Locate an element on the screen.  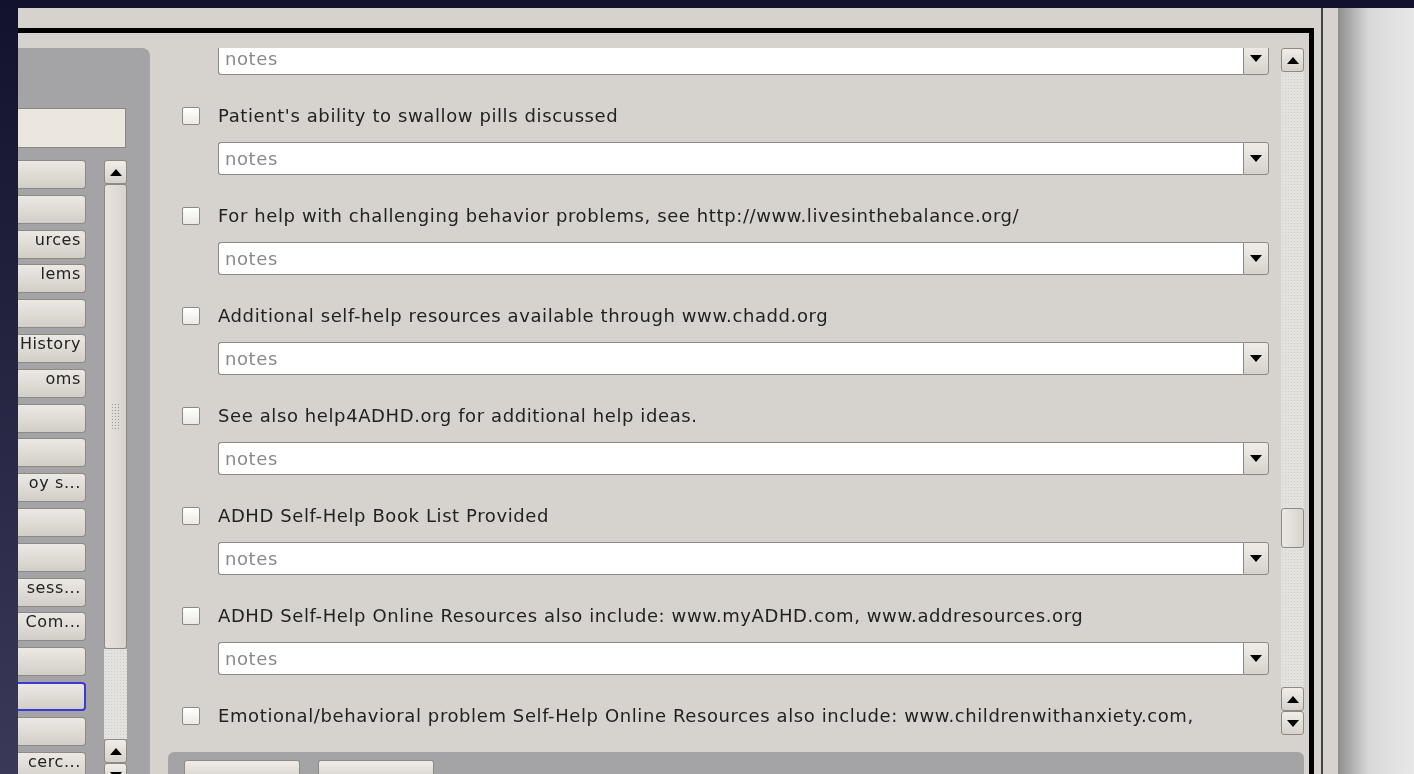
checkbox-label: See also help4ADHD.org for additional help ideas. is located at coordinates (458, 416).